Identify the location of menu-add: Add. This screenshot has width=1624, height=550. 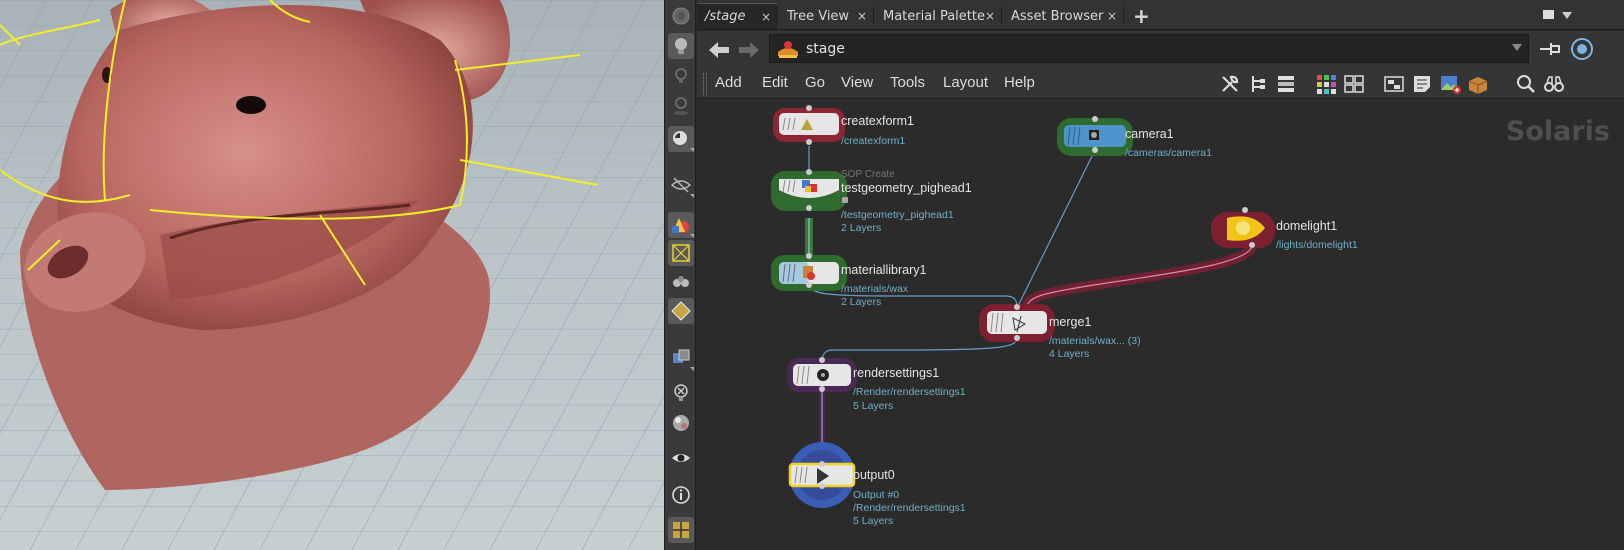
(728, 82).